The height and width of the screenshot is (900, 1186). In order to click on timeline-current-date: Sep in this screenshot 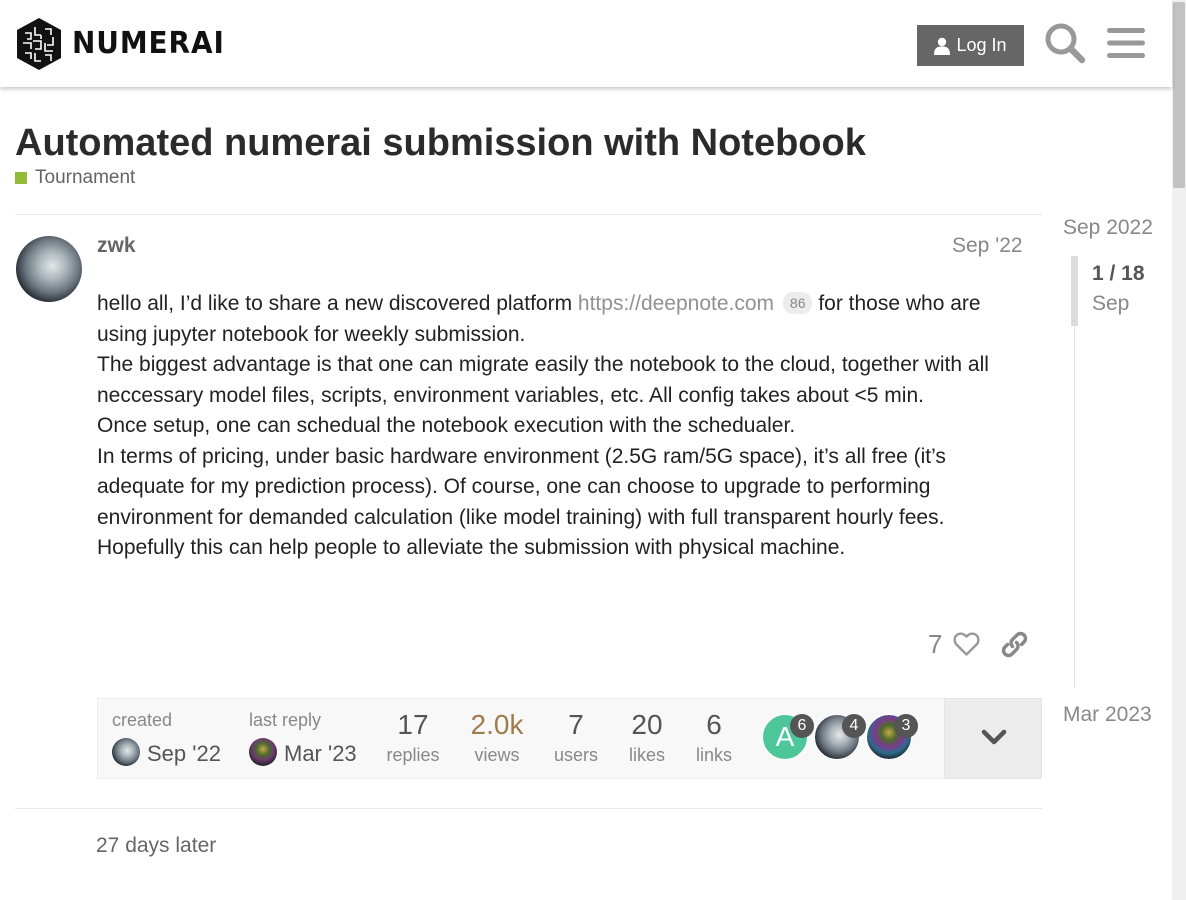, I will do `click(1111, 303)`.